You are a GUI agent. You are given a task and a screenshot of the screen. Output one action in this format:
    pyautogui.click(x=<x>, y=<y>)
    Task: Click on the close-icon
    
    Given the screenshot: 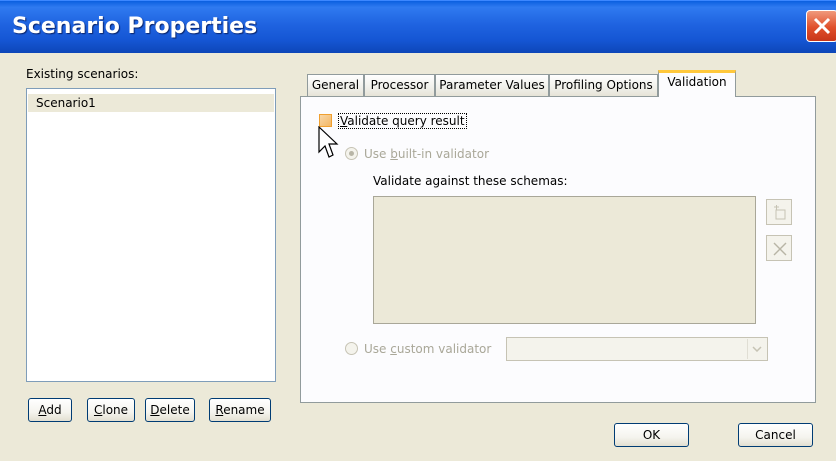 What is the action you would take?
    pyautogui.click(x=822, y=26)
    